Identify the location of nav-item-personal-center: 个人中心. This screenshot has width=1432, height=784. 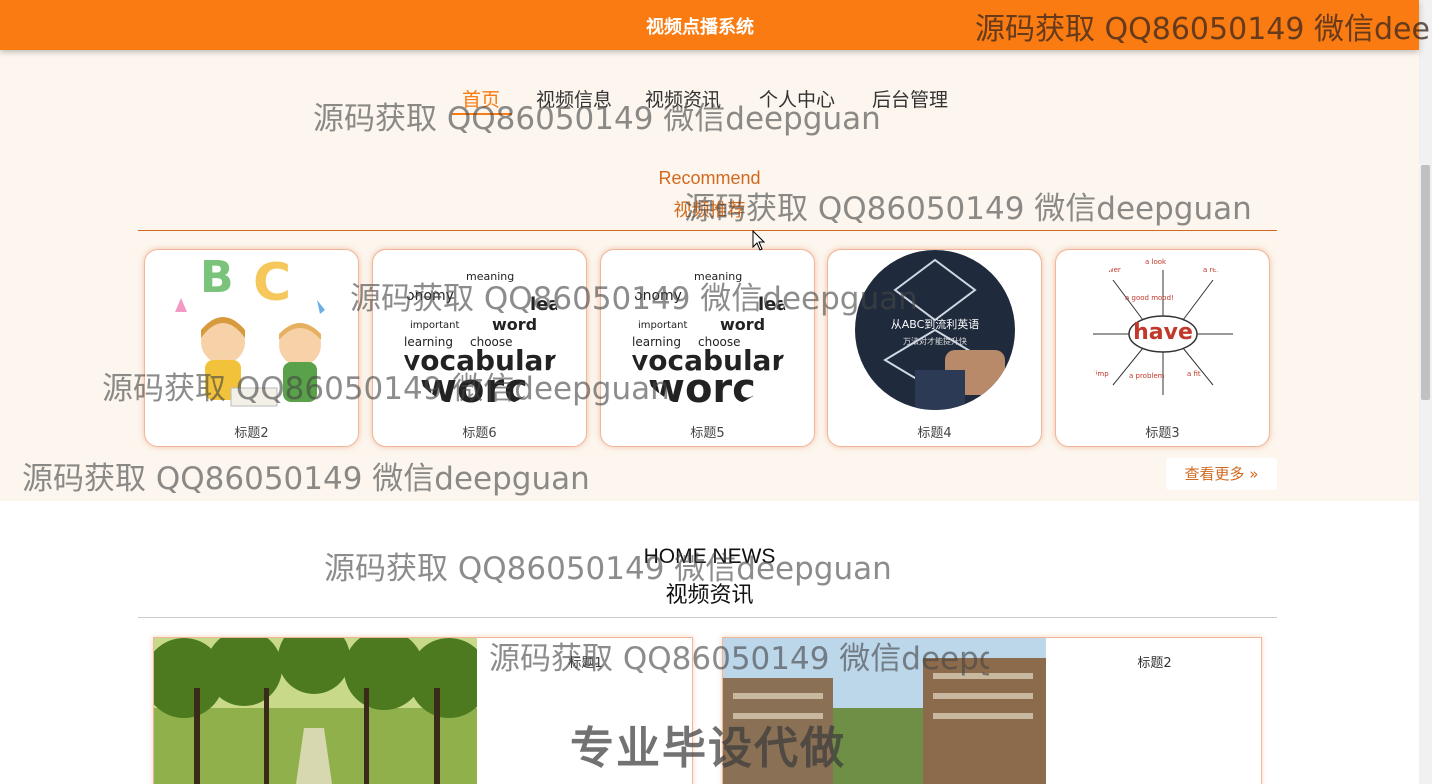
(797, 98).